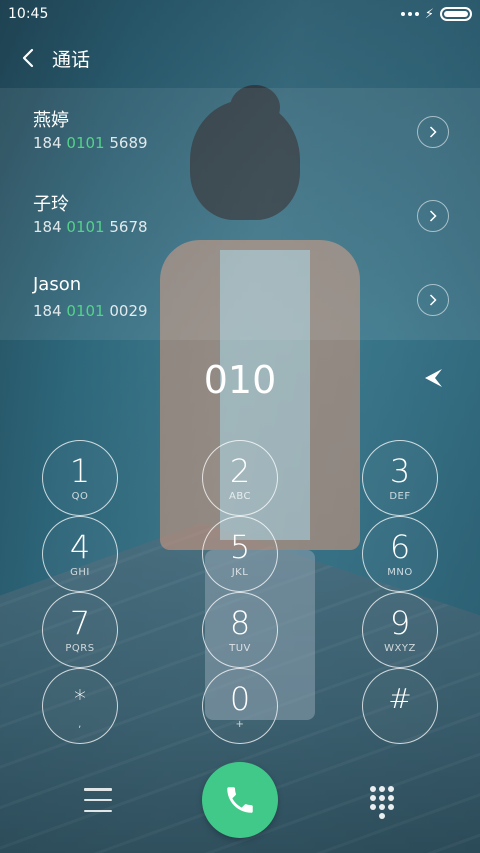  Describe the element at coordinates (240, 298) in the screenshot. I see `contact-row: Jason 184 0101 0029` at that location.